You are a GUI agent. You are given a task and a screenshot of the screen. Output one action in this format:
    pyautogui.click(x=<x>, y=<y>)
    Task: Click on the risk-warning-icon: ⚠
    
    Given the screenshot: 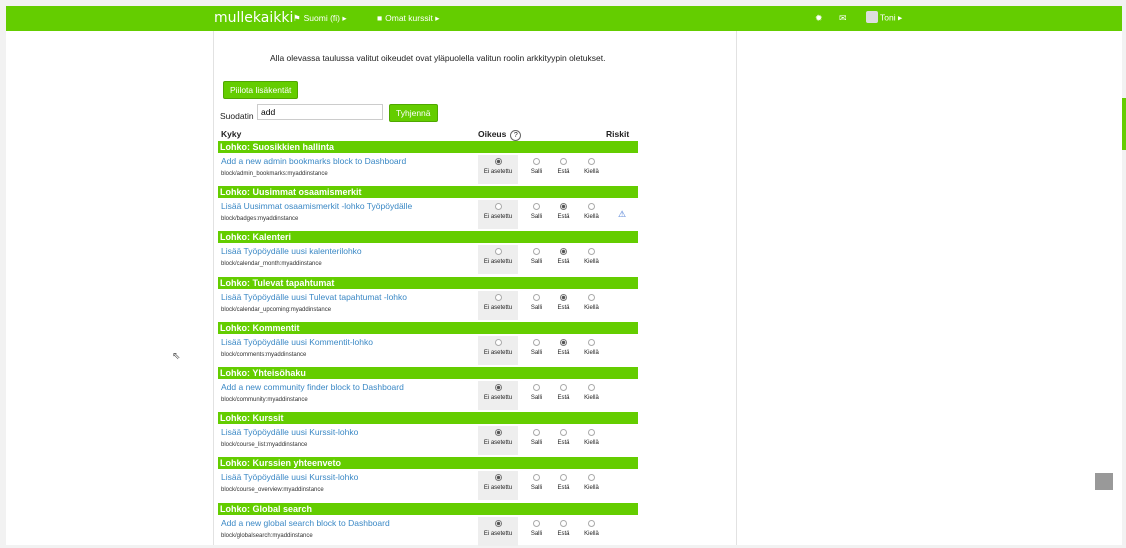 What is the action you would take?
    pyautogui.click(x=622, y=214)
    